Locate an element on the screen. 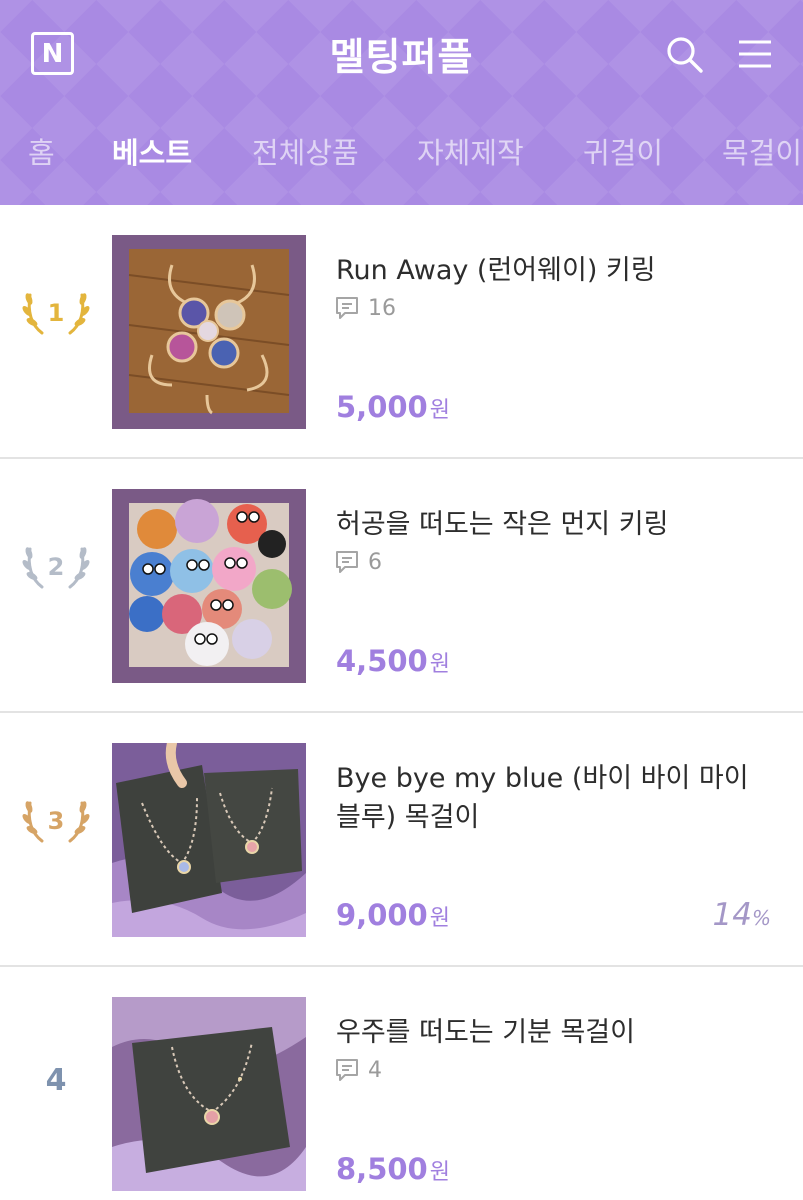  tab-self-made: 자체제작 is located at coordinates (470, 151).